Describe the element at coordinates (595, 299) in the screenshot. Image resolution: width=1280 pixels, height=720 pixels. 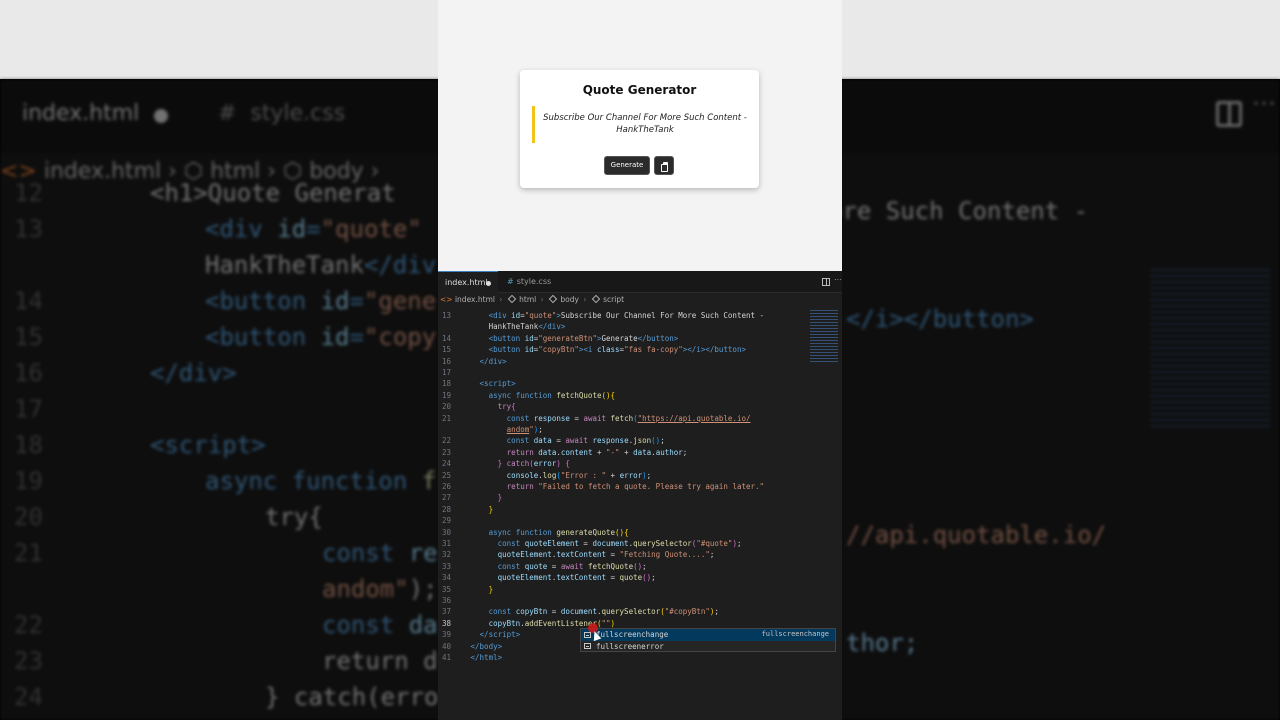
I see `element-icon` at that location.